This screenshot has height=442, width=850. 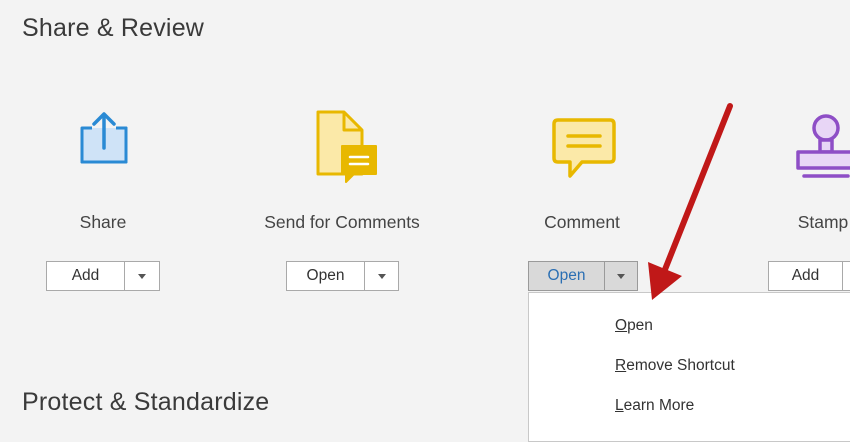 I want to click on stamp-split-button: Add, so click(x=809, y=276).